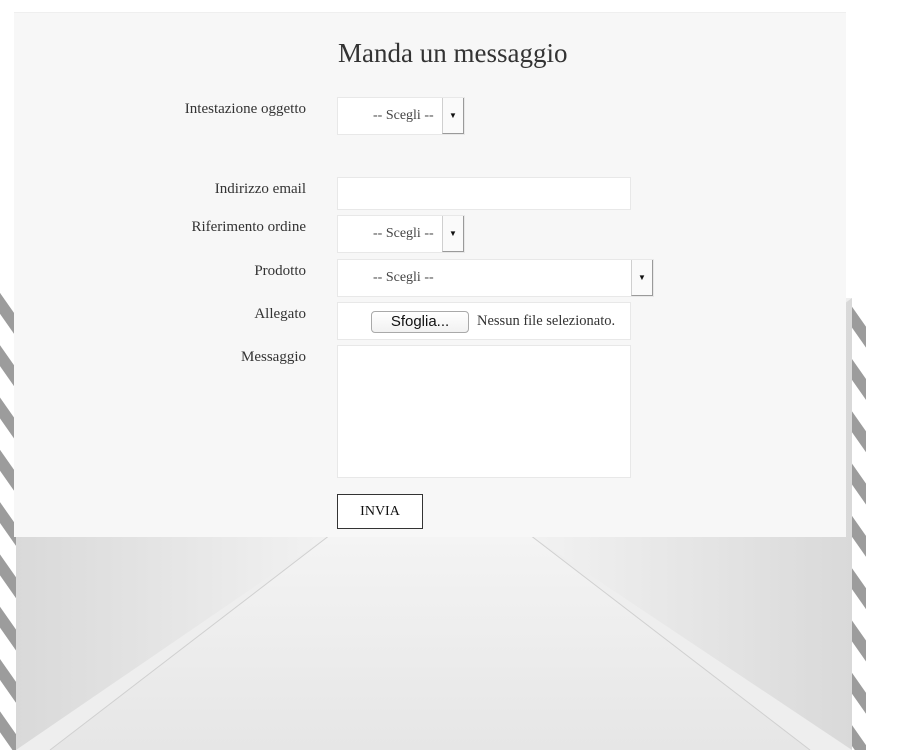 This screenshot has height=750, width=900. What do you see at coordinates (245, 109) in the screenshot?
I see `subject-label: Intestazione oggetto` at bounding box center [245, 109].